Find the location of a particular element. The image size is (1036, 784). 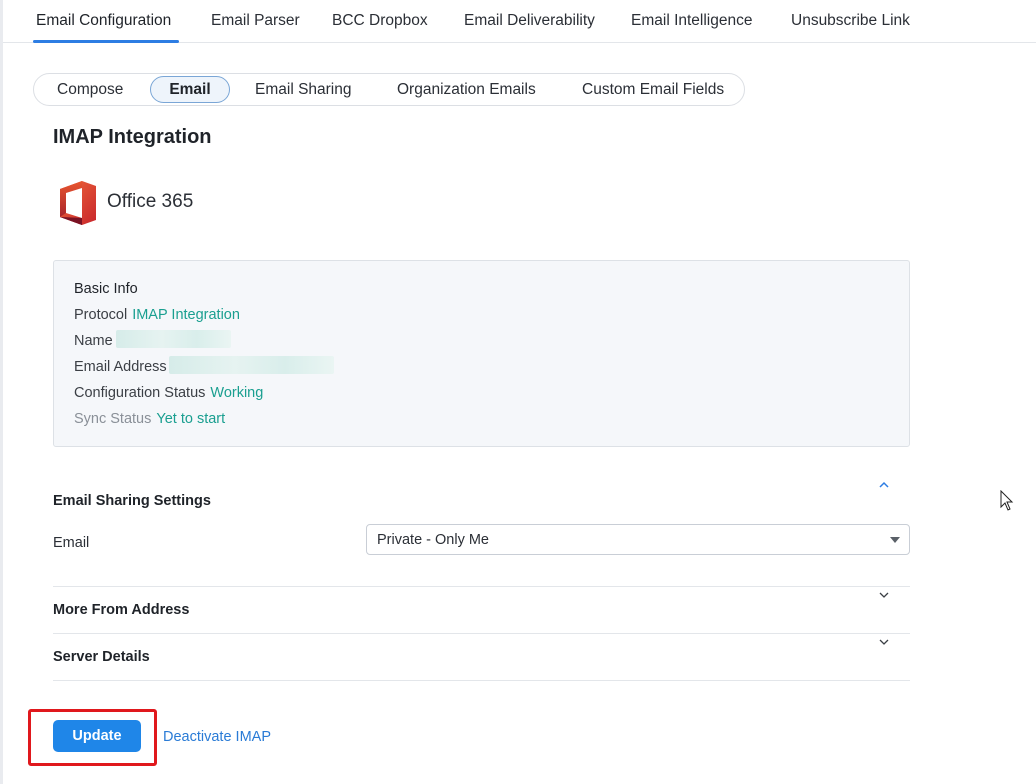

protocol-row: Protocol IMAP Integration is located at coordinates (157, 315).